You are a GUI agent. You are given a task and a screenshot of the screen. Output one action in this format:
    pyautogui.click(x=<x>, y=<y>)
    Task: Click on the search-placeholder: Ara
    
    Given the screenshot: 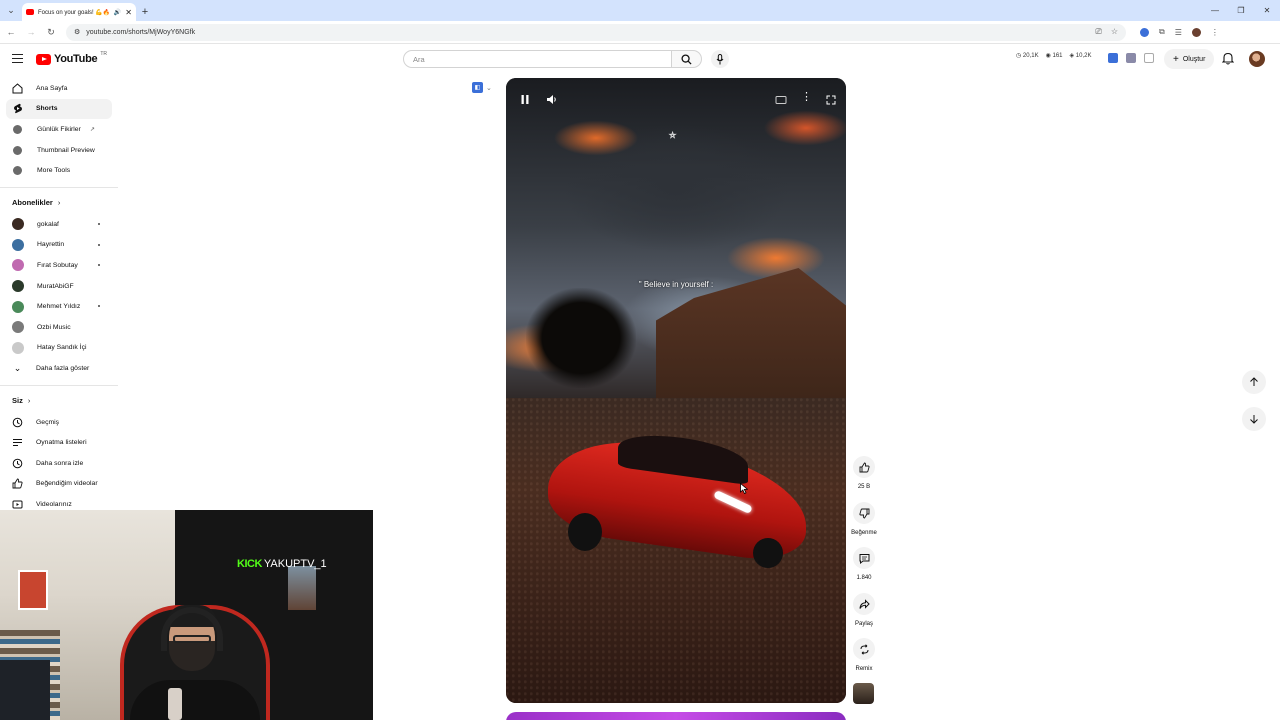 What is the action you would take?
    pyautogui.click(x=419, y=59)
    